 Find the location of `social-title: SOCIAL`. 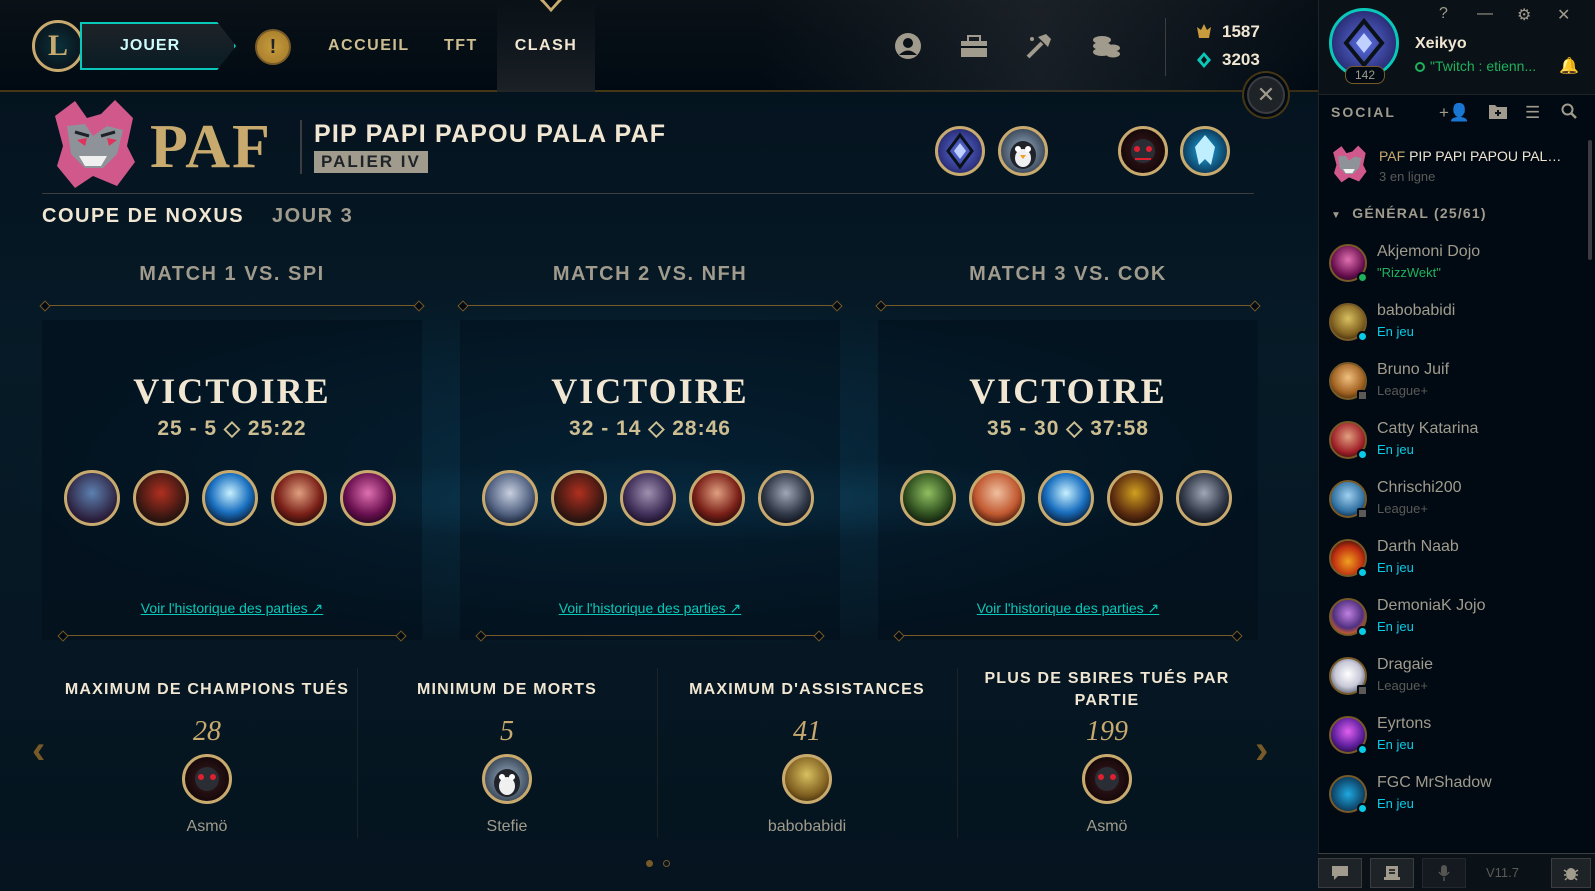

social-title: SOCIAL is located at coordinates (1363, 112).